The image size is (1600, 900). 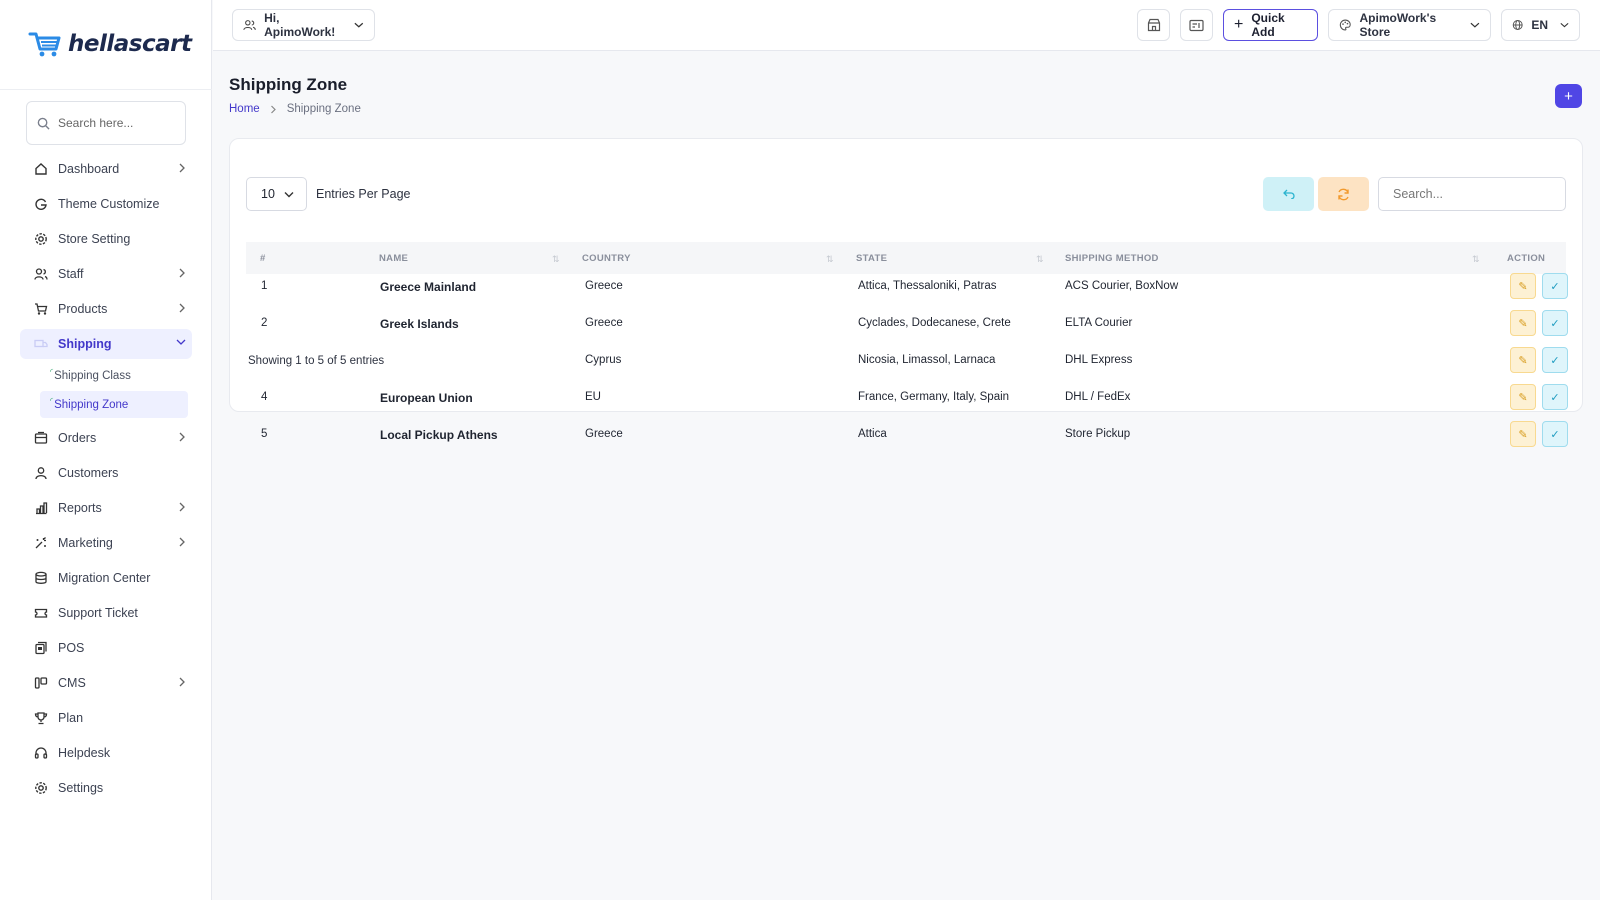 What do you see at coordinates (106, 508) in the screenshot?
I see `sidebar-item-reports: Reports` at bounding box center [106, 508].